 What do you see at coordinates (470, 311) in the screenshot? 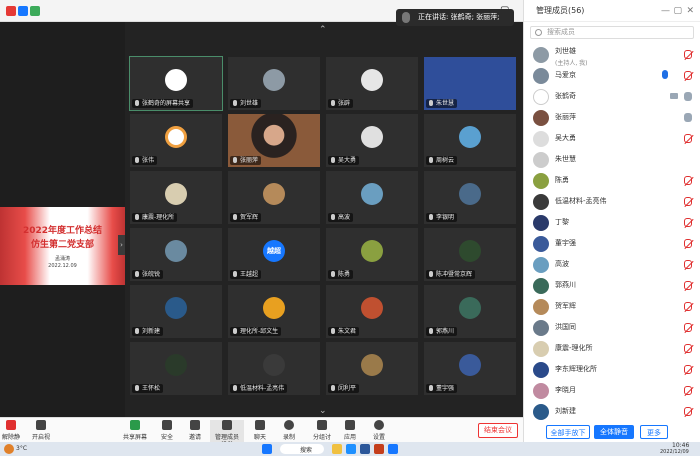
I see `video-tile: 郭燕川` at bounding box center [470, 311].